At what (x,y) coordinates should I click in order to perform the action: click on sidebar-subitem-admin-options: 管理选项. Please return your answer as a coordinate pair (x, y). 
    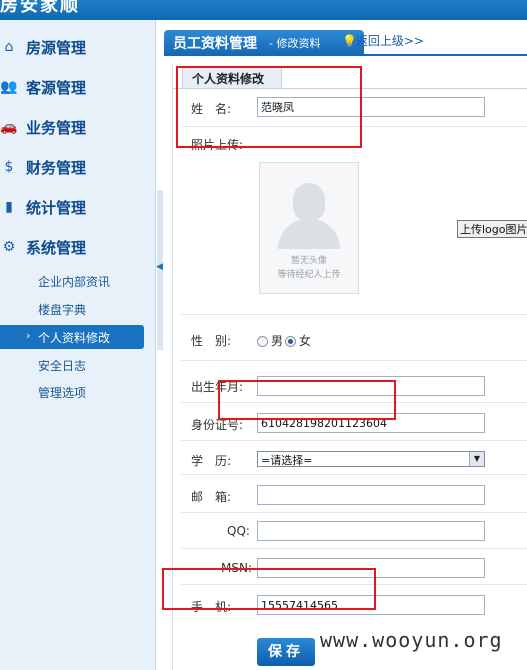
    Looking at the image, I should click on (72, 392).